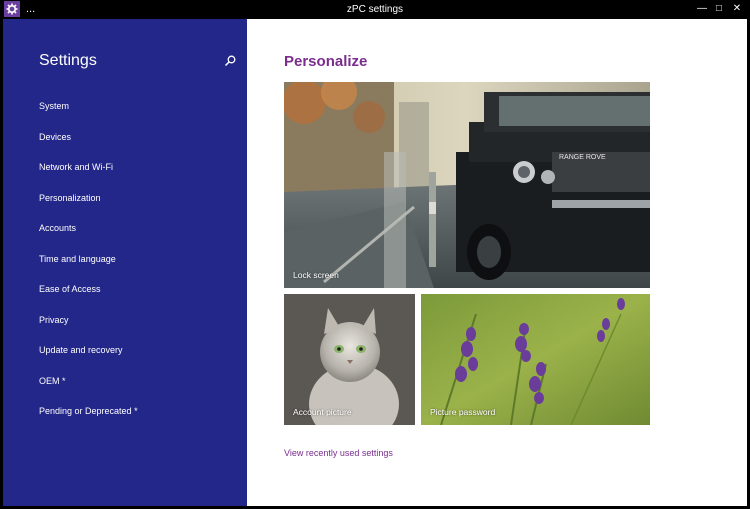 This screenshot has height=509, width=750. I want to click on nav-item-time-language: Time and language, so click(88, 267).